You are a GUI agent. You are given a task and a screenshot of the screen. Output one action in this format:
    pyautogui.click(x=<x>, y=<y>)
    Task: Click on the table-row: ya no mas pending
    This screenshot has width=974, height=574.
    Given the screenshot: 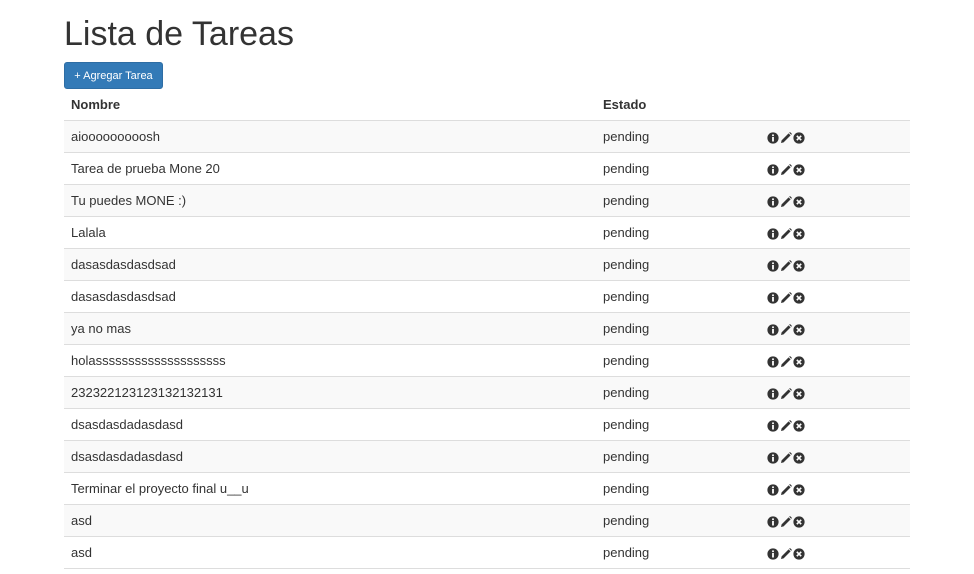 What is the action you would take?
    pyautogui.click(x=487, y=328)
    